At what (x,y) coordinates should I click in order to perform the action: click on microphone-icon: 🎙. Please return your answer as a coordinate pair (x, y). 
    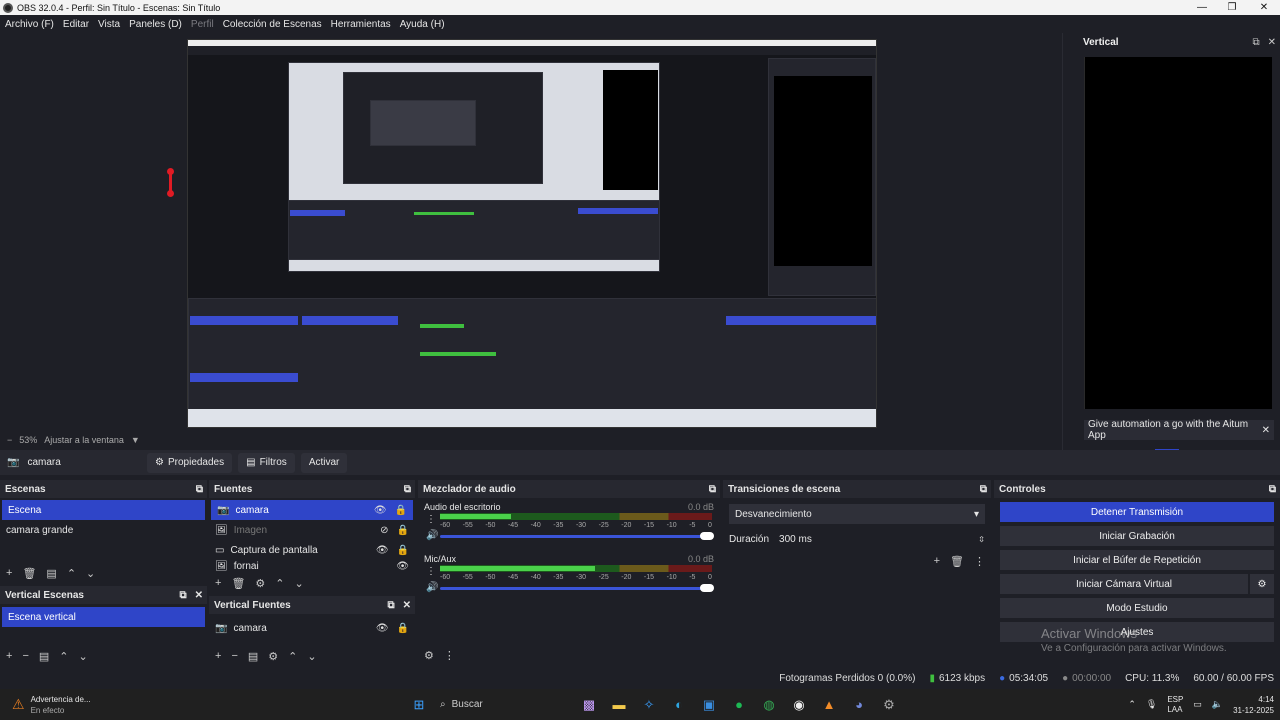
    Looking at the image, I should click on (1151, 704).